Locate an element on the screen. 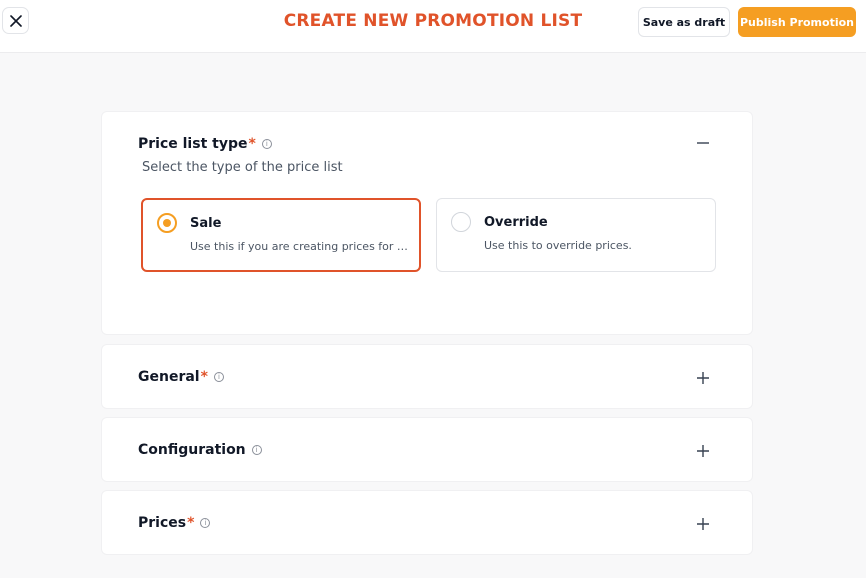  section-header-general: General * i is located at coordinates (181, 377).